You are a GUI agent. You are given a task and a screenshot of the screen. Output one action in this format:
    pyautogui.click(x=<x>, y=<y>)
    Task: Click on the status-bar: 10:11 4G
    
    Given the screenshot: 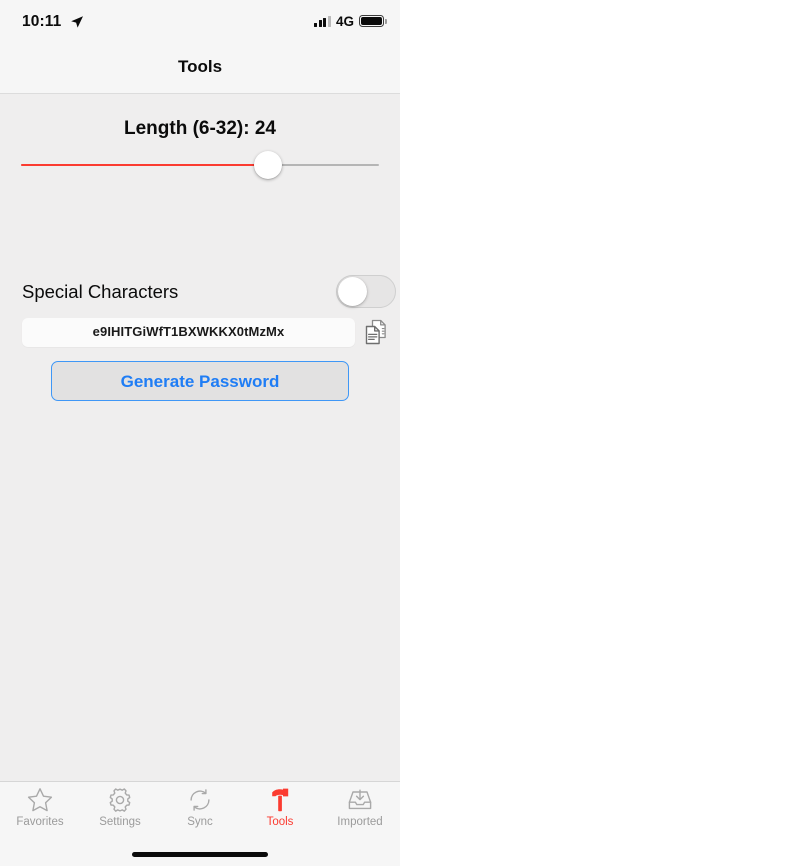 What is the action you would take?
    pyautogui.click(x=200, y=22)
    